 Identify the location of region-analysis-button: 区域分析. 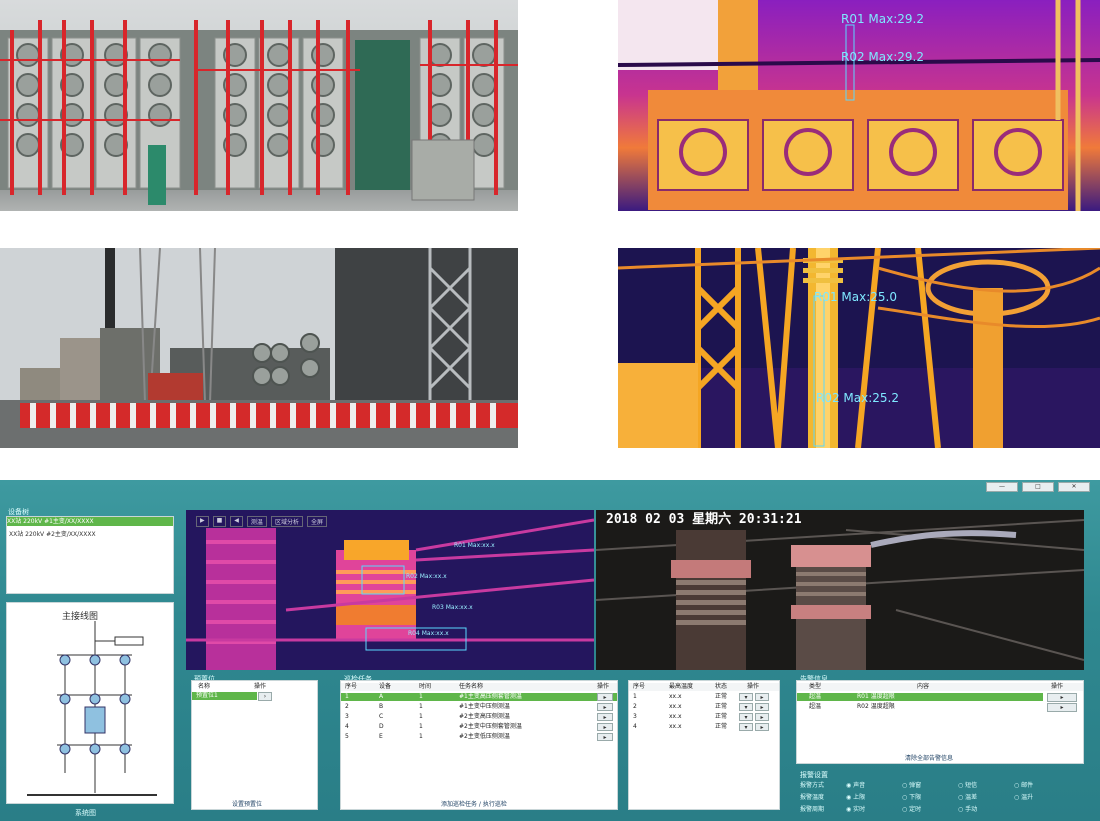
(286, 521).